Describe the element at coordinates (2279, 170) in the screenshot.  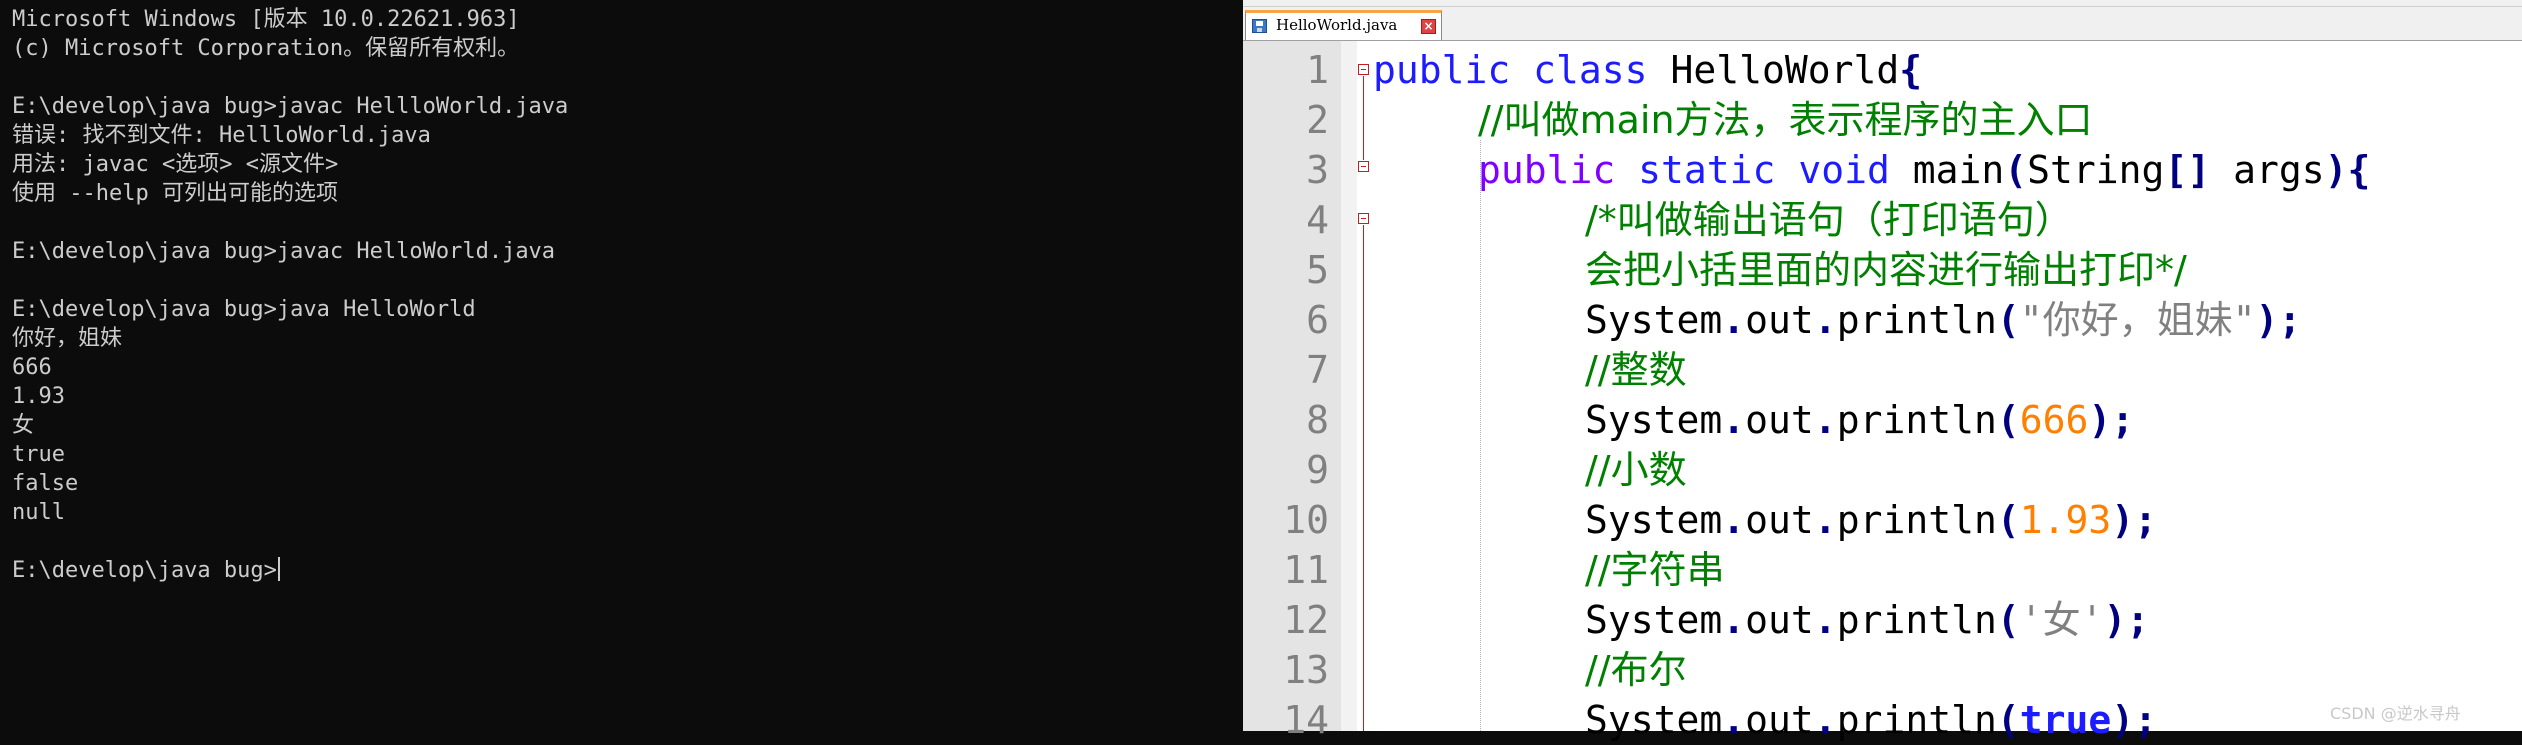
I see `param-name: args` at that location.